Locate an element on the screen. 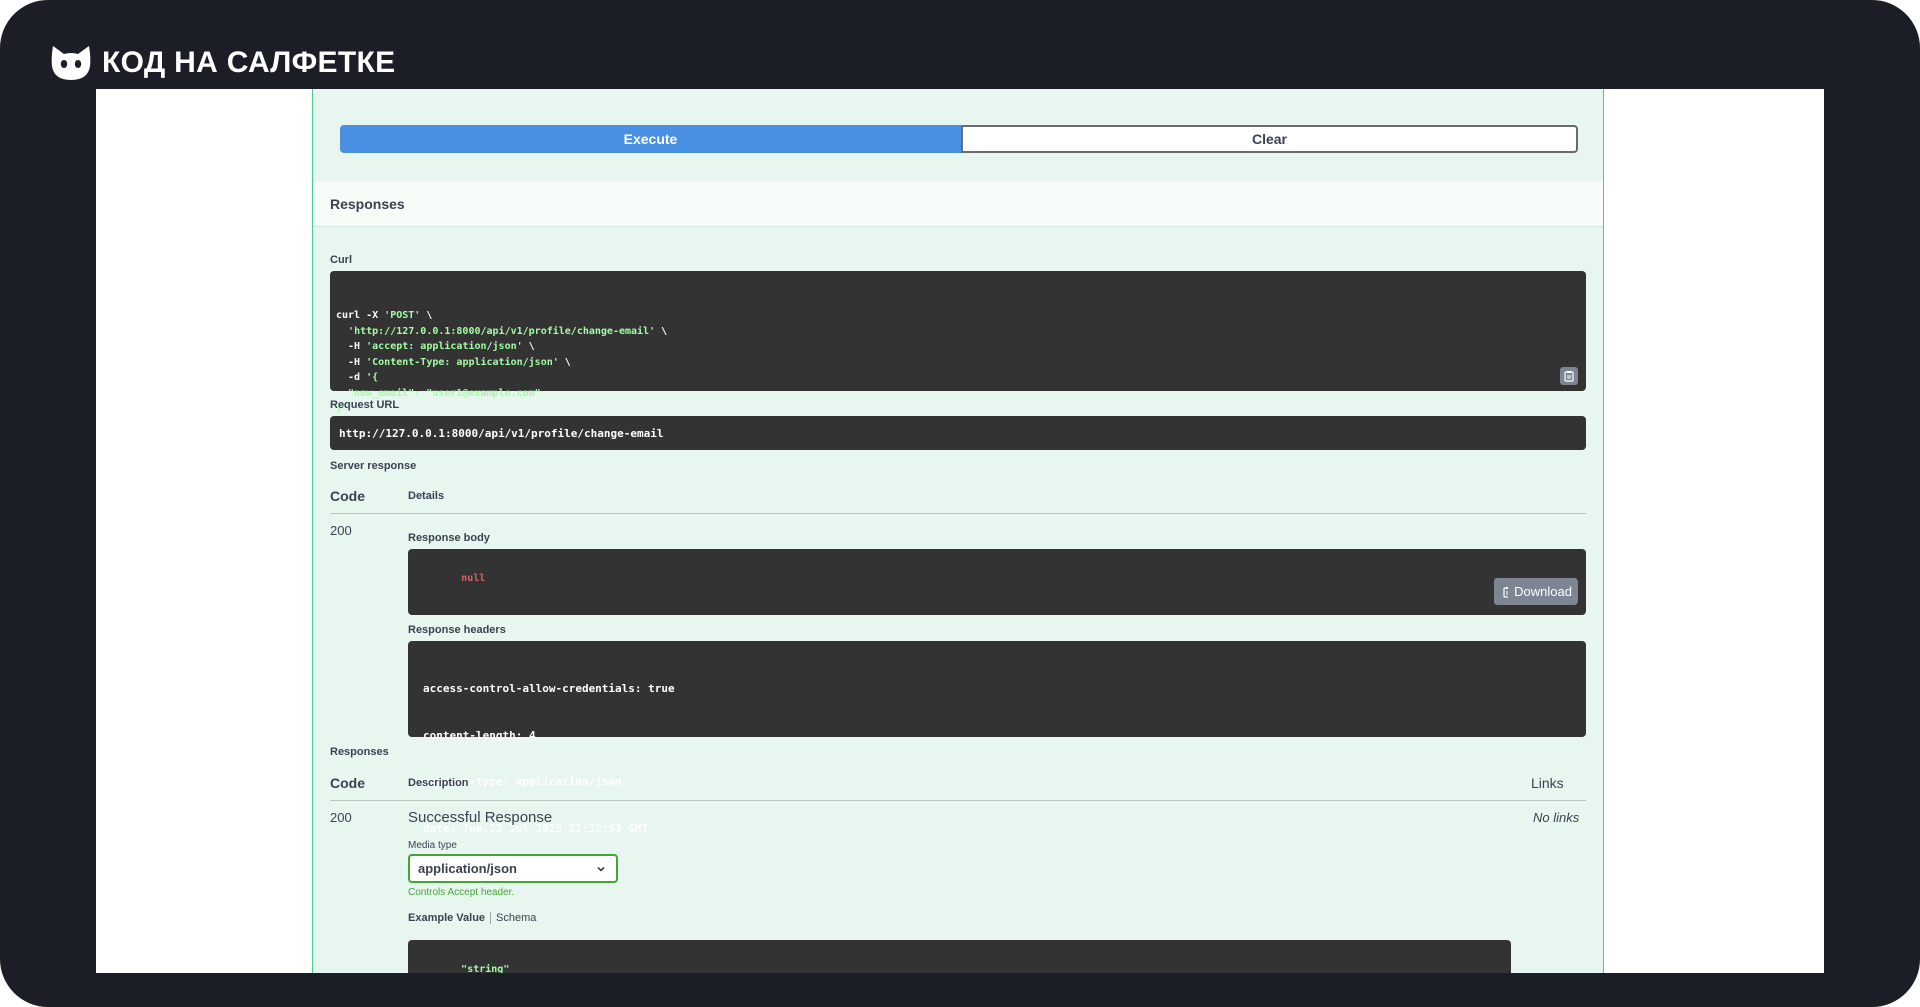 The image size is (1920, 1007). server-response-code: 200 is located at coordinates (341, 530).